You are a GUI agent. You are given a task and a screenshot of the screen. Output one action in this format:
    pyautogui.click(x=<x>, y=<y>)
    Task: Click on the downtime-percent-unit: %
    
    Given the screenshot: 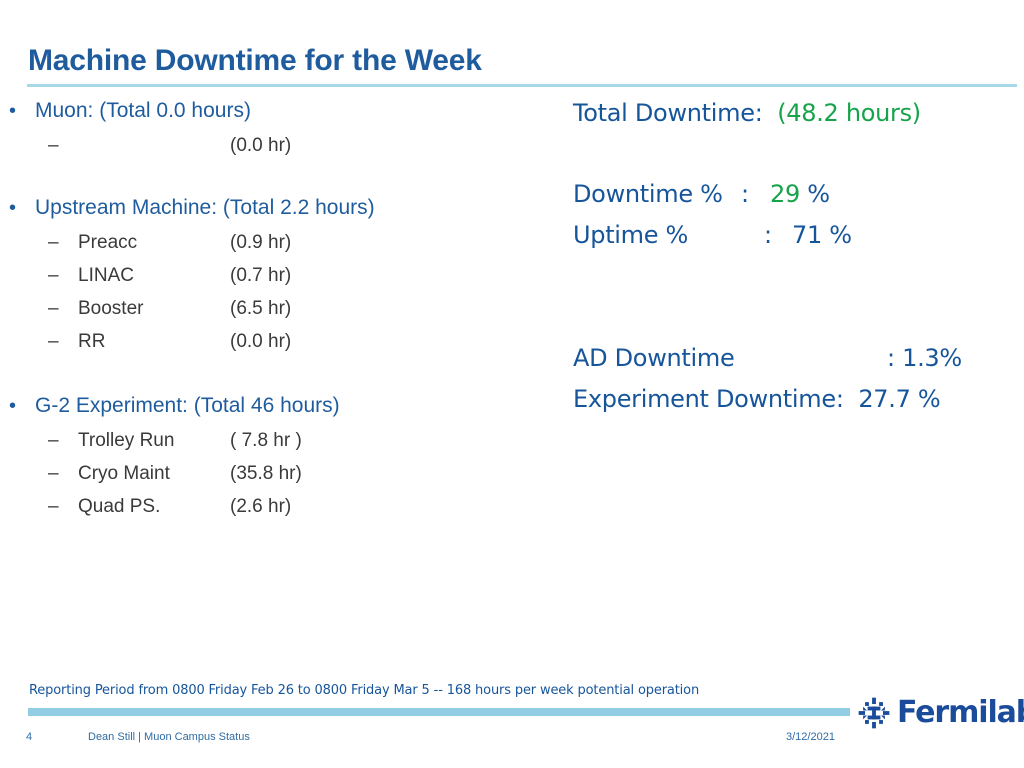 What is the action you would take?
    pyautogui.click(x=818, y=194)
    